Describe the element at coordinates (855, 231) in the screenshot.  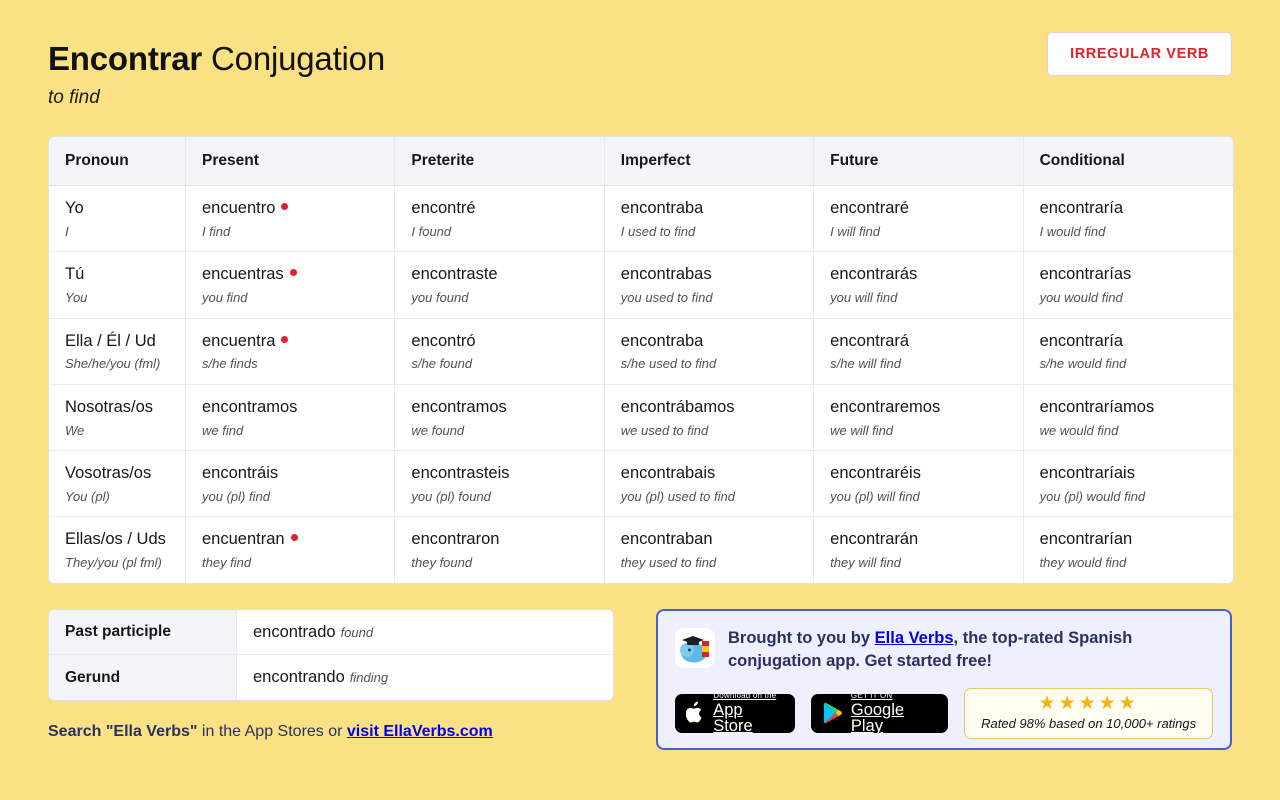
I see `translation-gloss: I will find` at that location.